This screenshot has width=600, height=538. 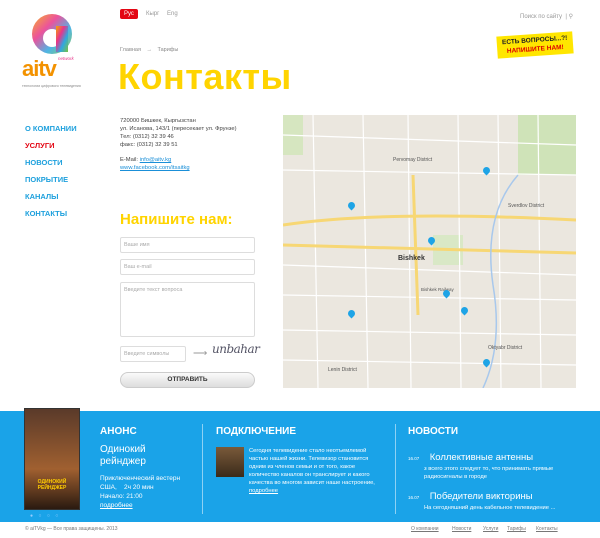 What do you see at coordinates (481, 496) in the screenshot?
I see `news-headline: Победители викторины` at bounding box center [481, 496].